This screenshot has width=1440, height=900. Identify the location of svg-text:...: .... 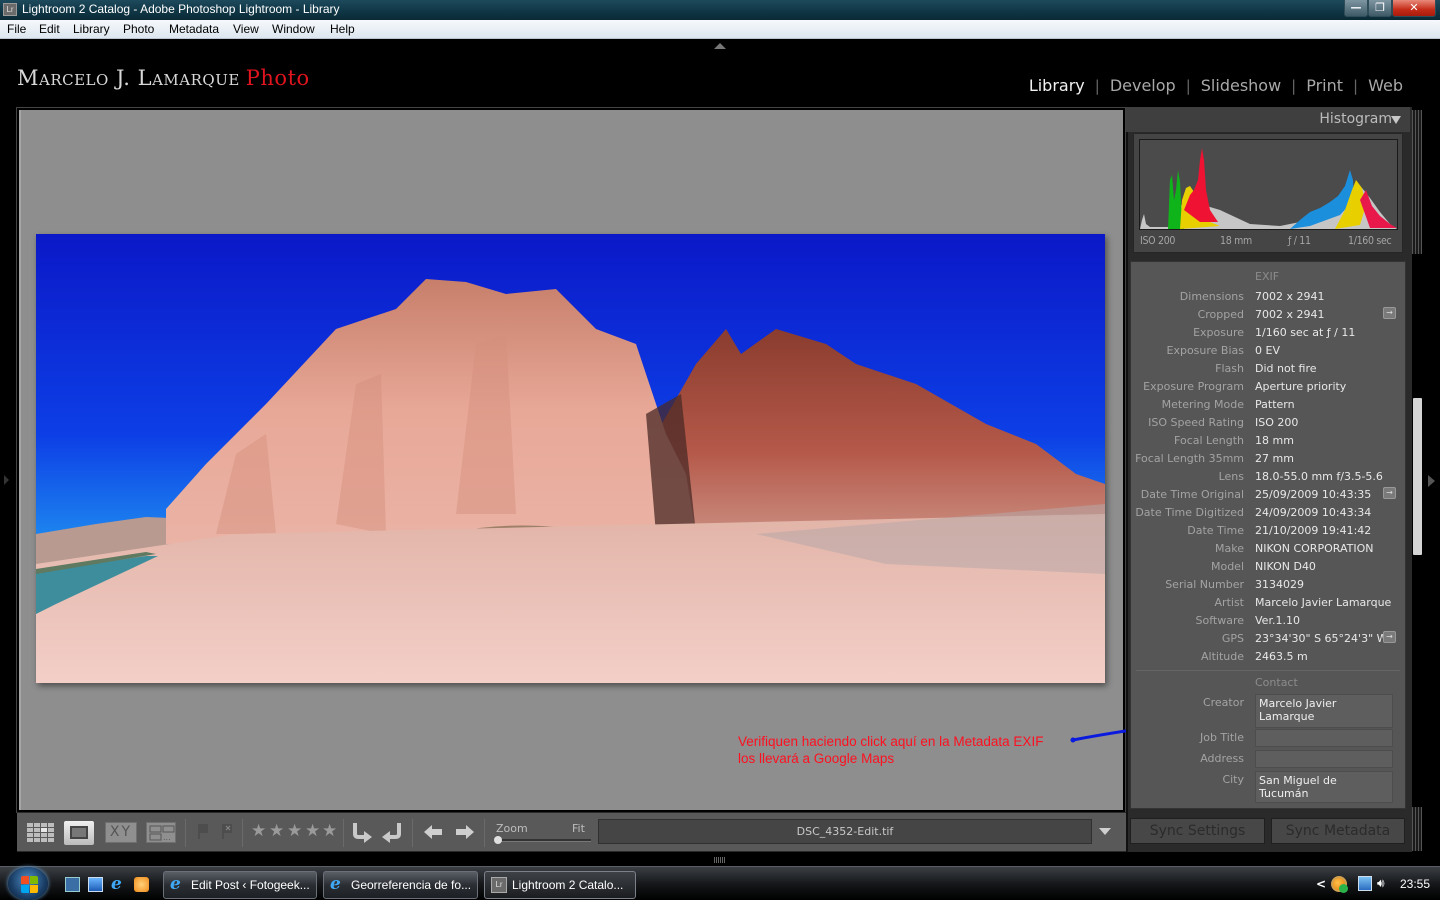
(167, 837).